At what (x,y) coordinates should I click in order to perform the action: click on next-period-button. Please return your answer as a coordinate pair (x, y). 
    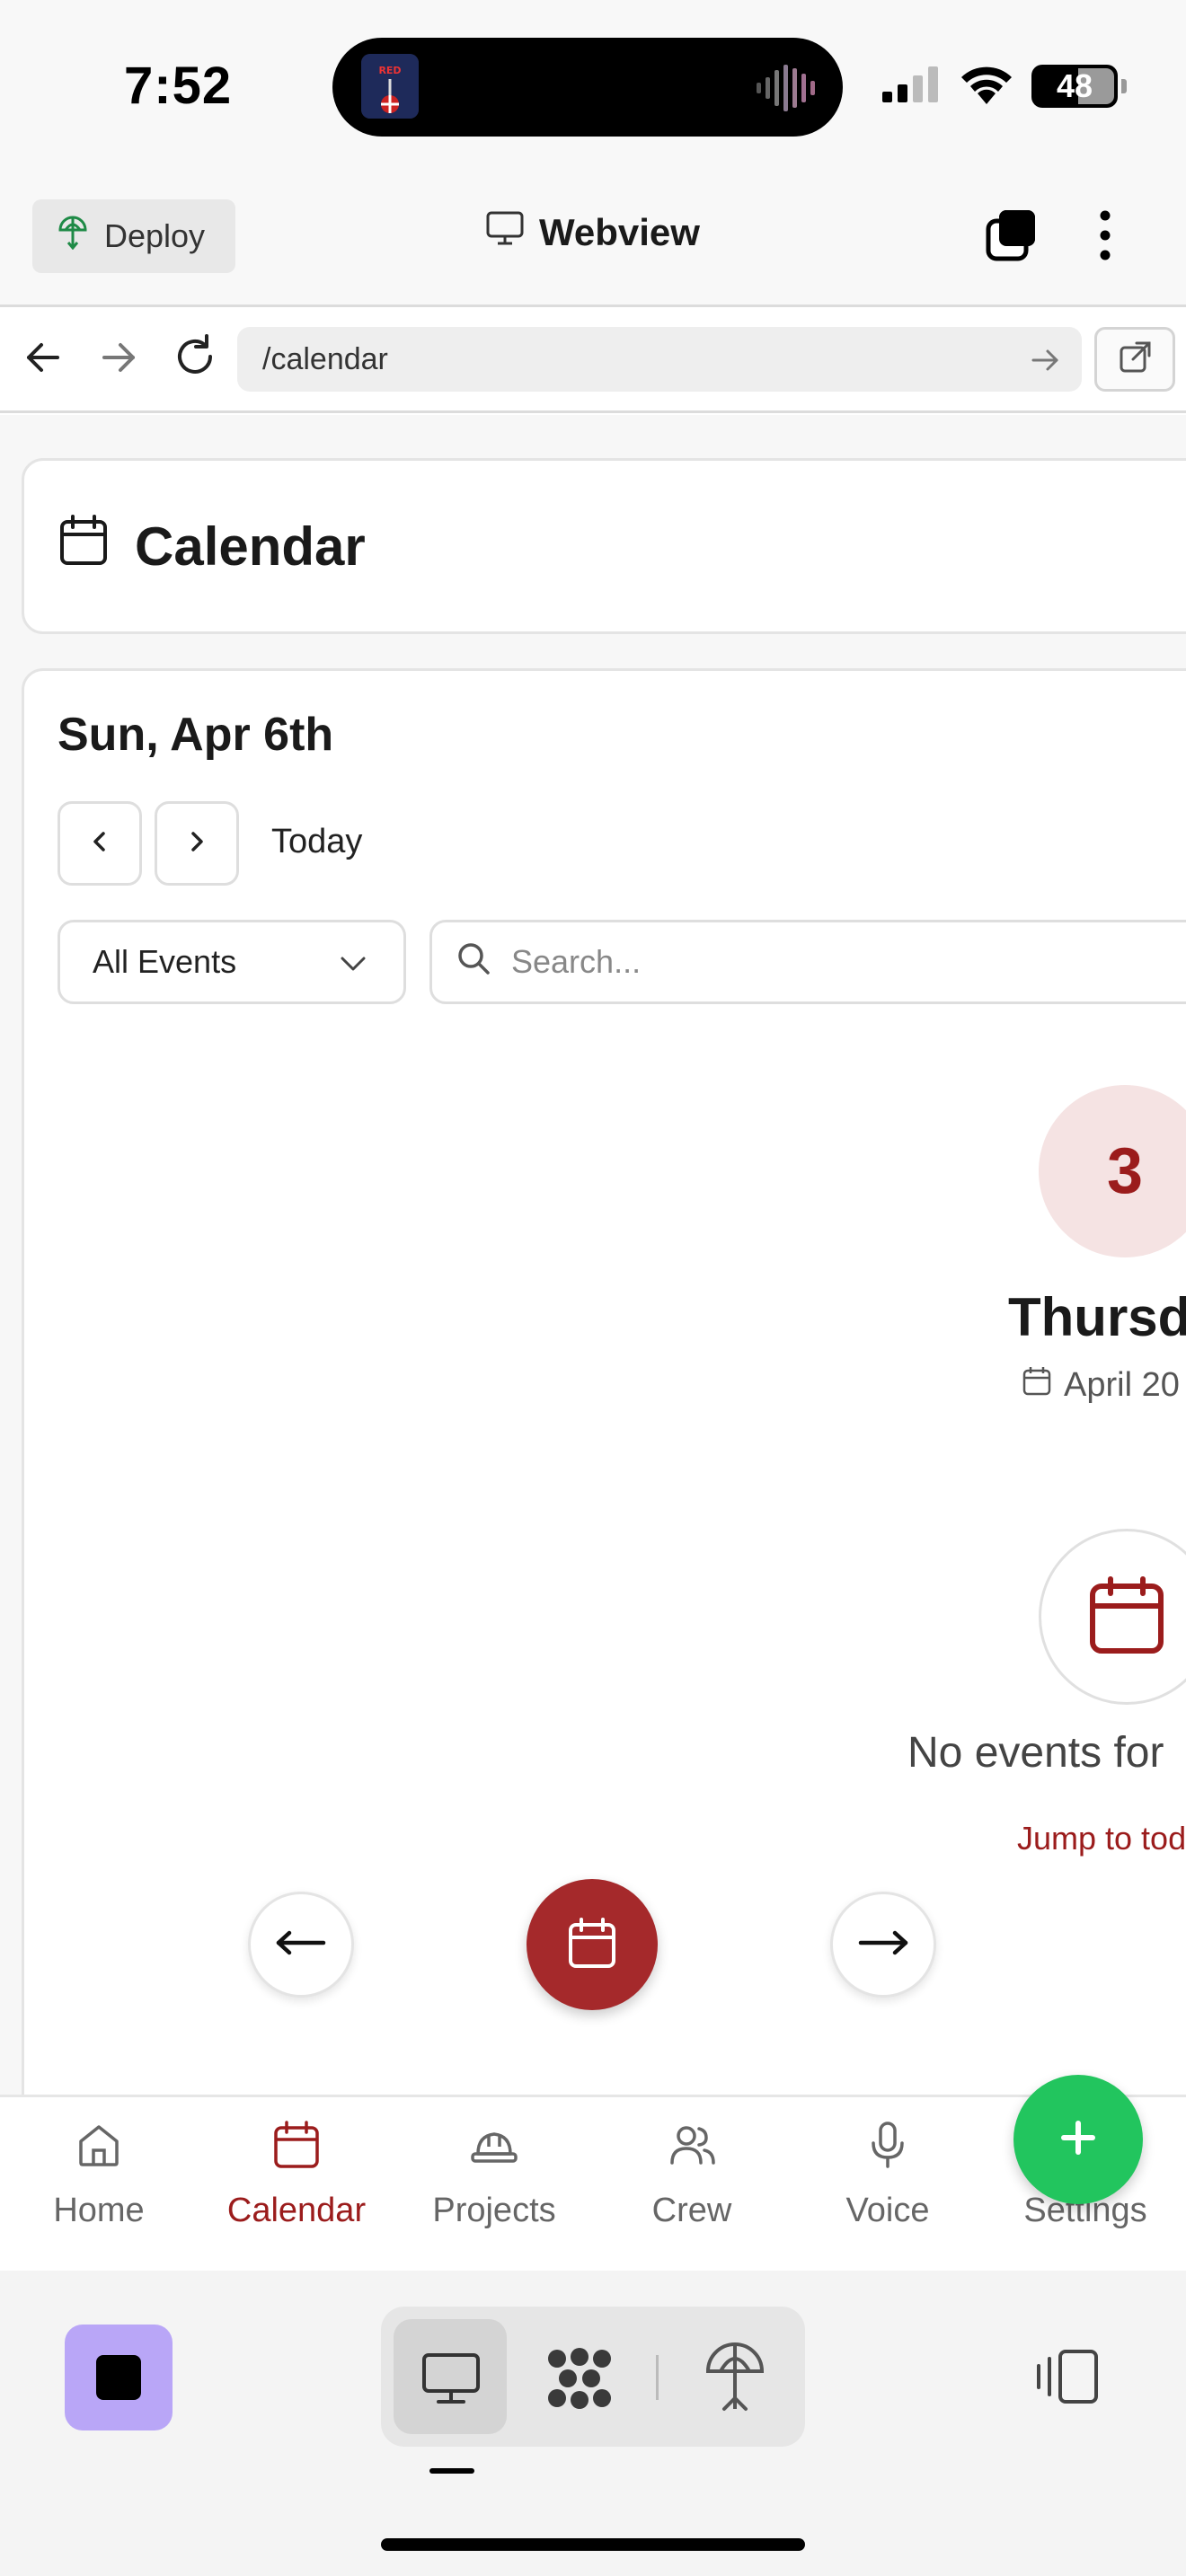
    Looking at the image, I should click on (883, 1945).